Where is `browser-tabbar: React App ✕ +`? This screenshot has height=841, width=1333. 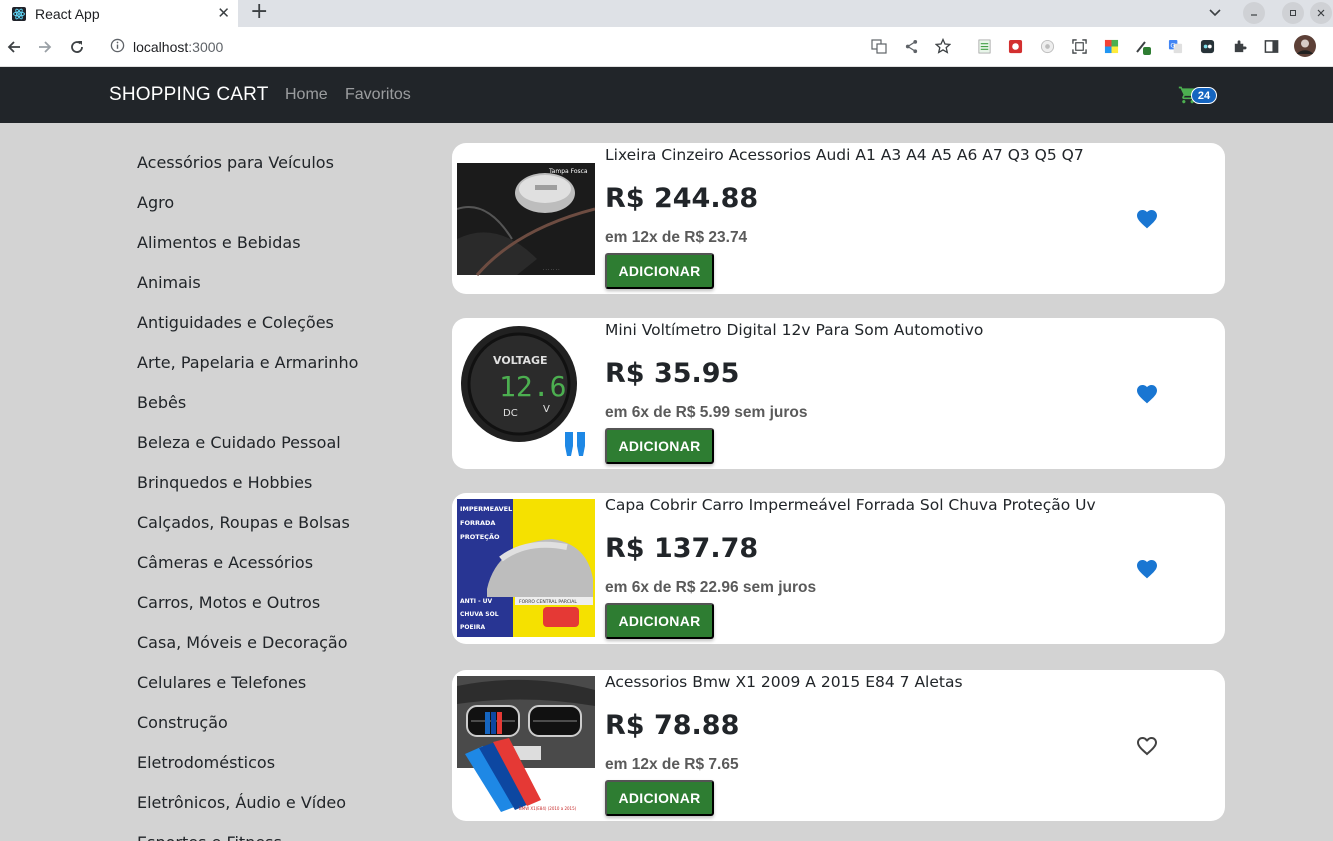
browser-tabbar: React App ✕ + is located at coordinates (666, 13).